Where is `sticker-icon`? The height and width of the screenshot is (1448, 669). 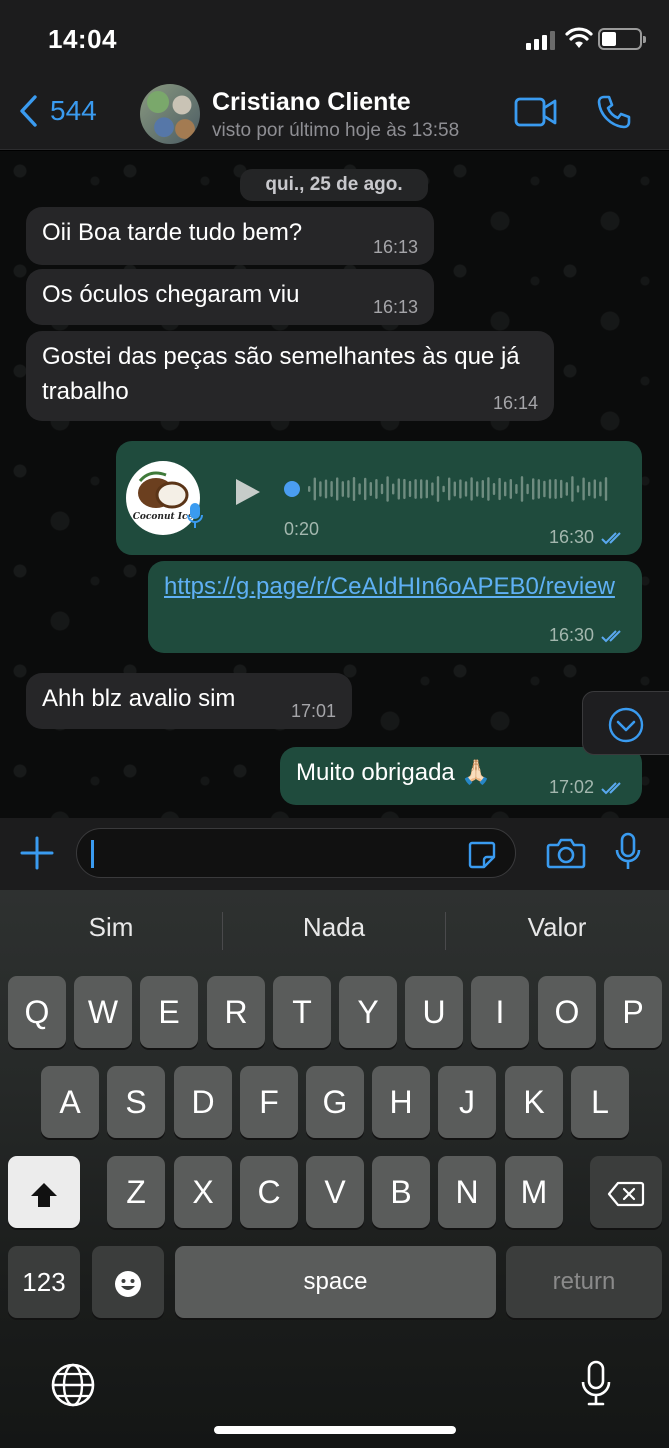
sticker-icon is located at coordinates (482, 855).